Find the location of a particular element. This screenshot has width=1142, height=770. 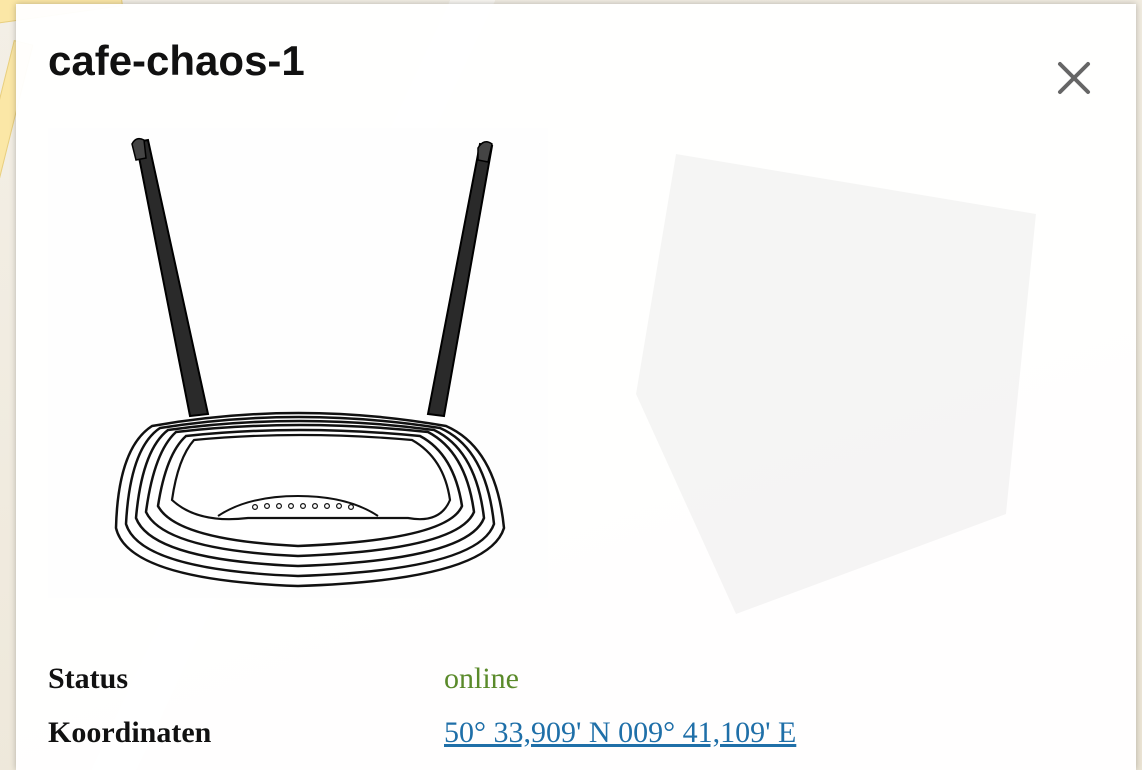

status-value: online is located at coordinates (481, 678).